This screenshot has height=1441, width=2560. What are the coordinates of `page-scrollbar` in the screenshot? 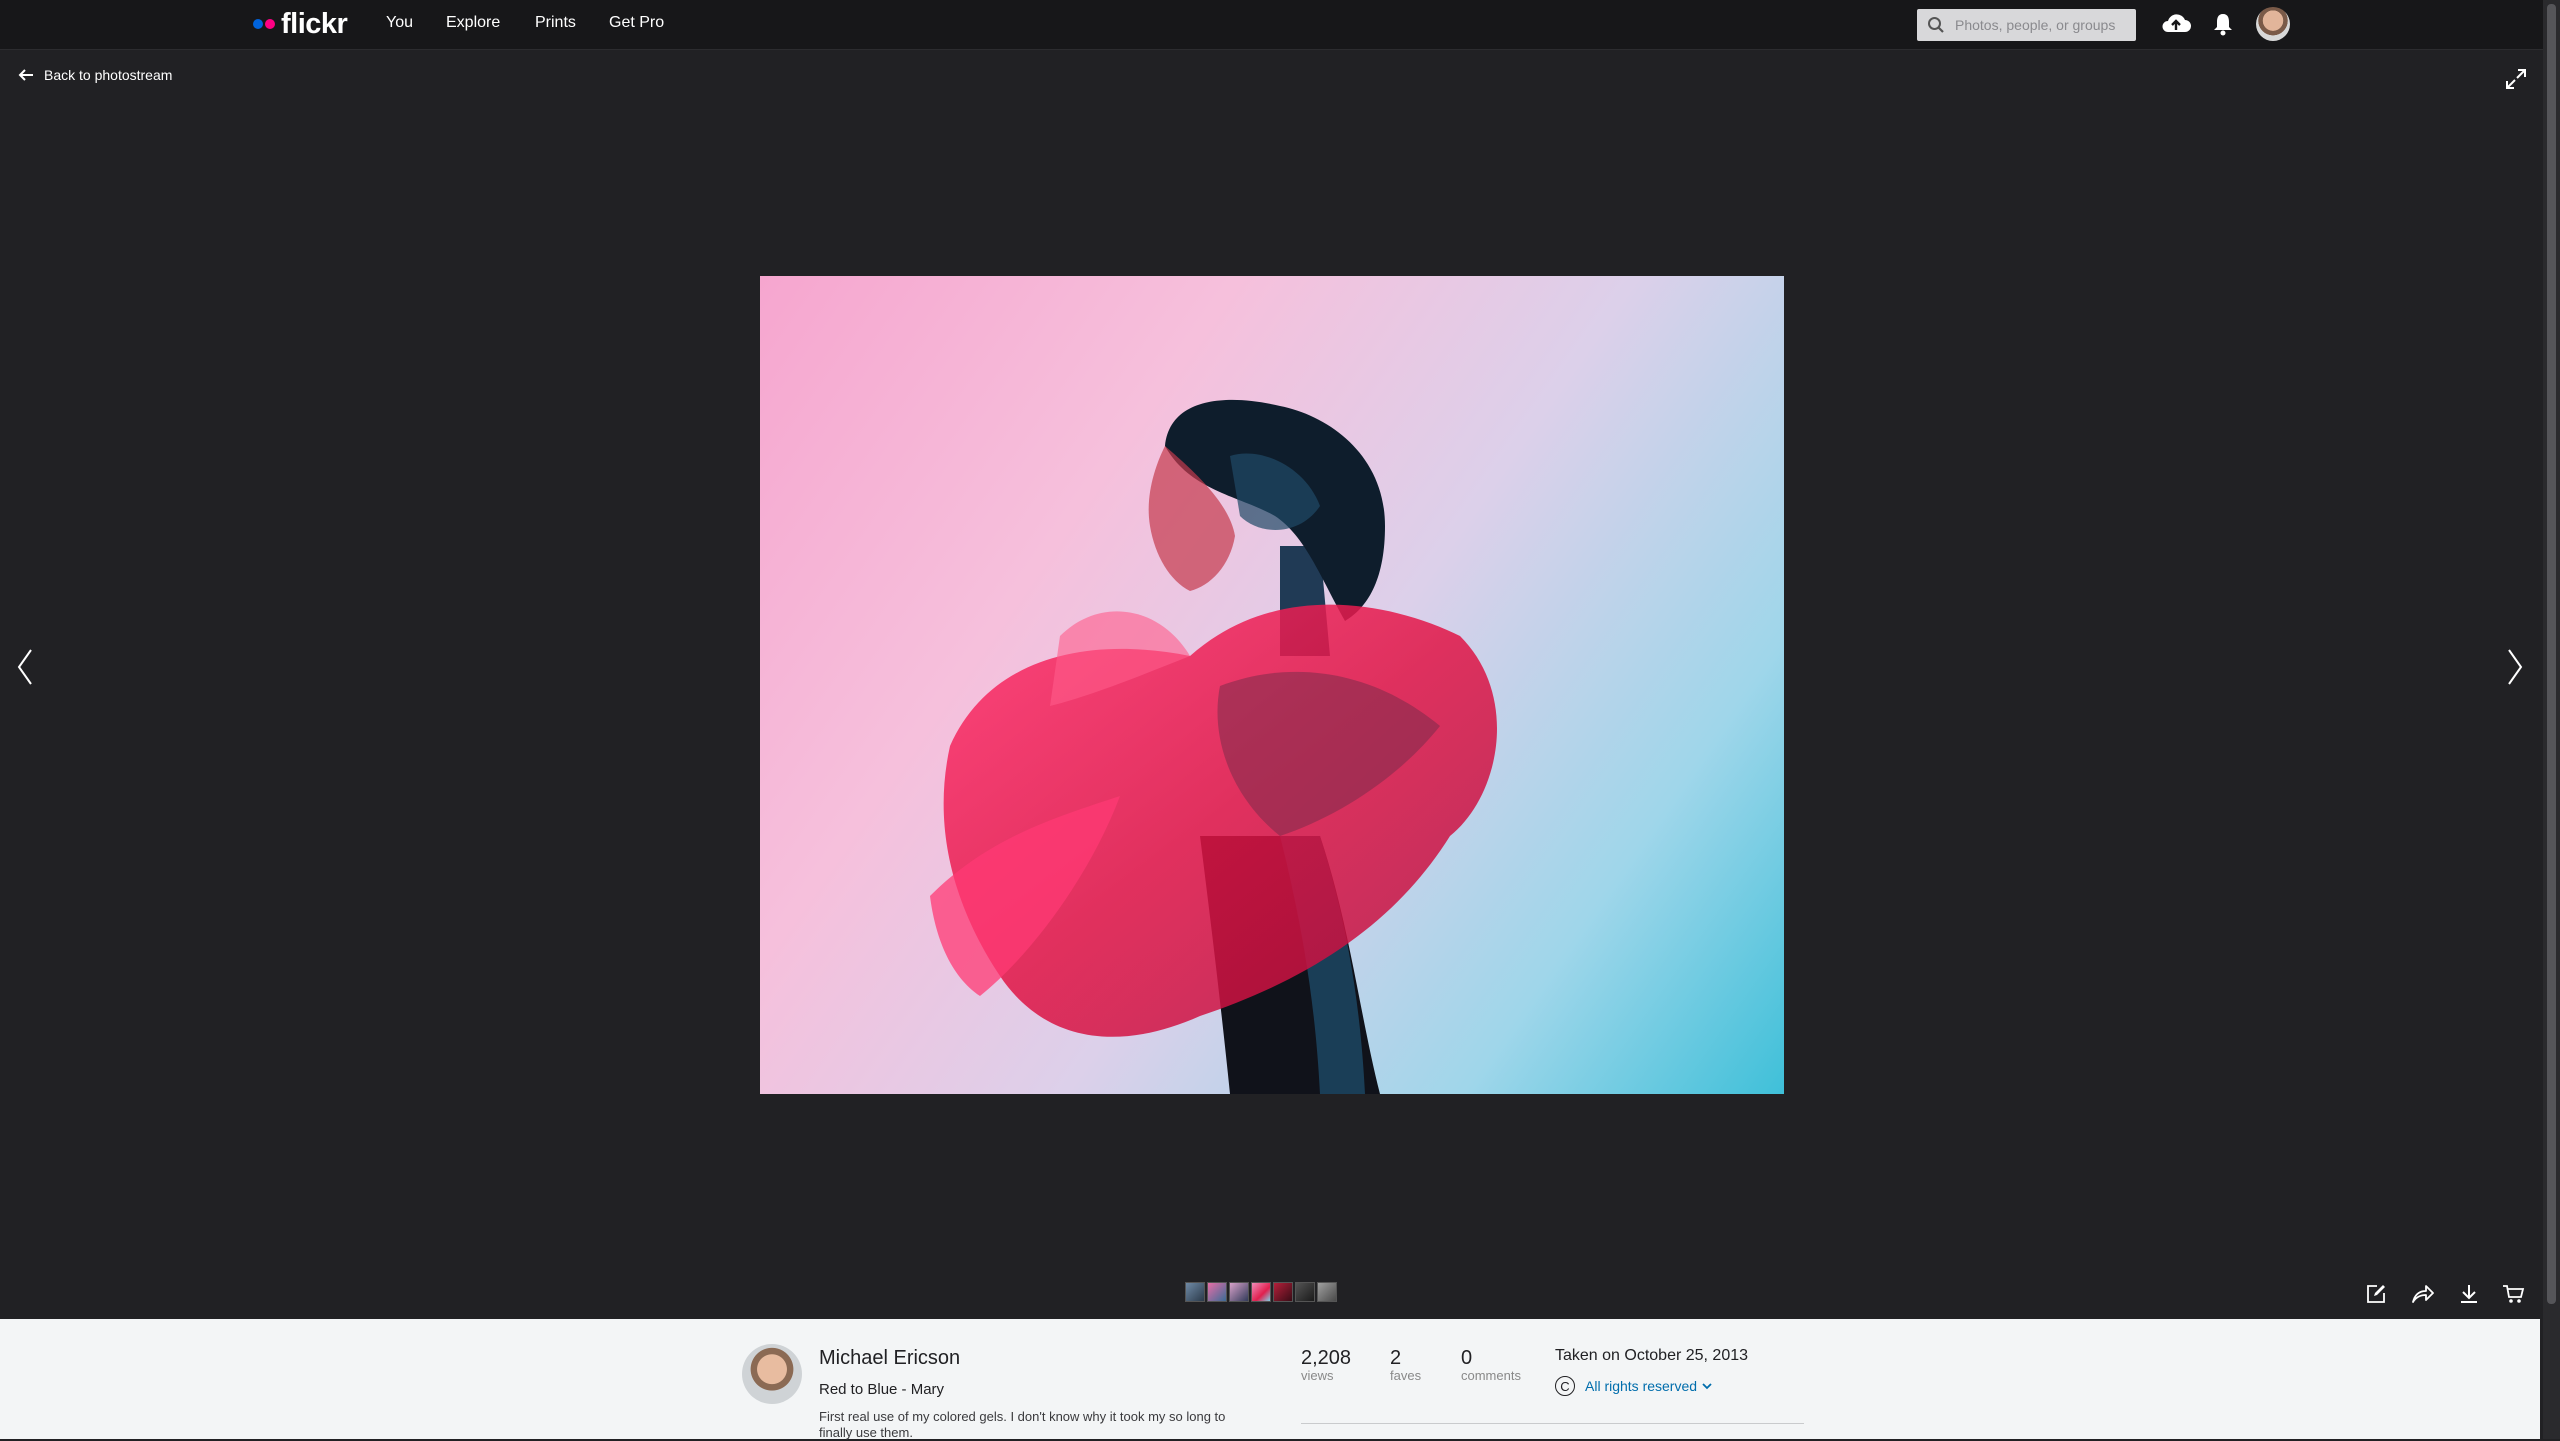 It's located at (2551, 719).